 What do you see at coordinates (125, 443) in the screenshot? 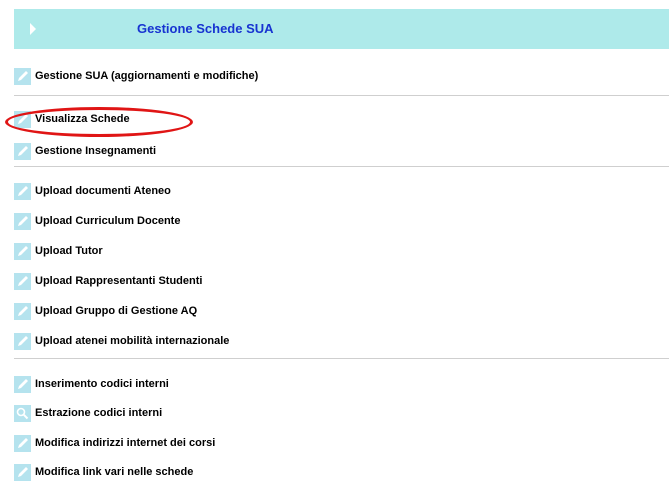
I see `menu-item-label: Modifica indirizzi internet dei corsi` at bounding box center [125, 443].